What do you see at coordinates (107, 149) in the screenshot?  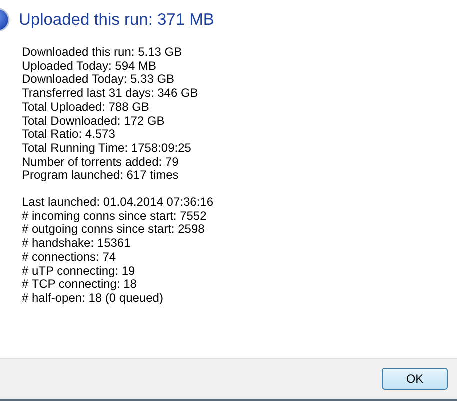 I see `statistic-line: Total Running Time: 1758:09:25` at bounding box center [107, 149].